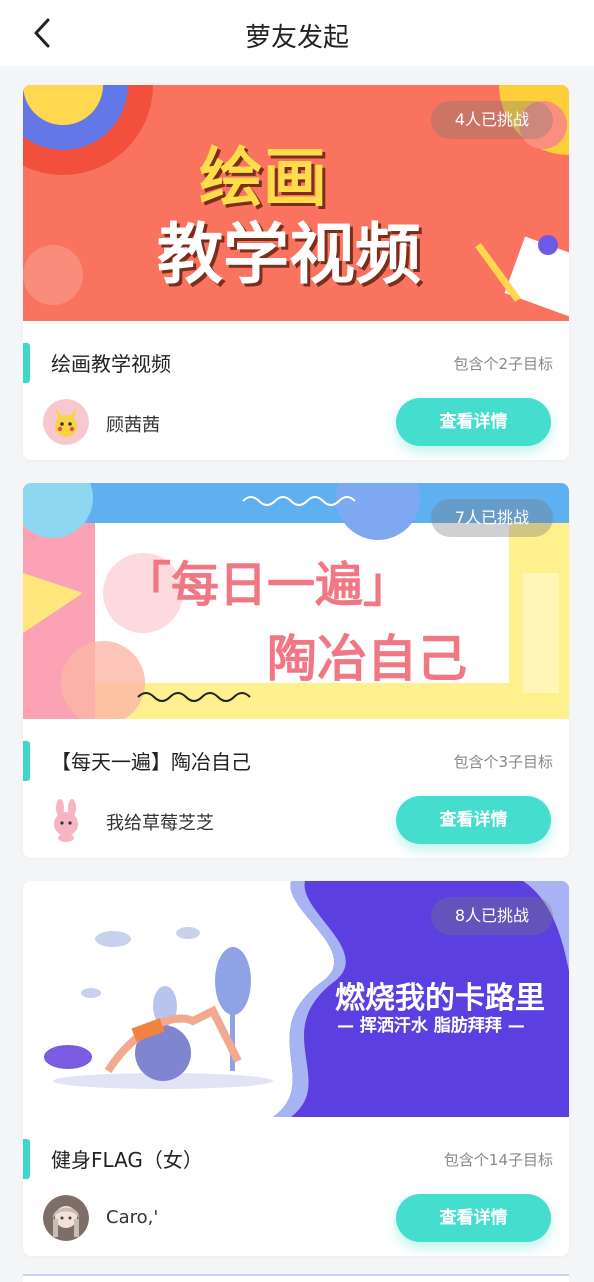 The width and height of the screenshot is (594, 1282). Describe the element at coordinates (289, 254) in the screenshot. I see `banner-line-2: 教学视频` at that location.